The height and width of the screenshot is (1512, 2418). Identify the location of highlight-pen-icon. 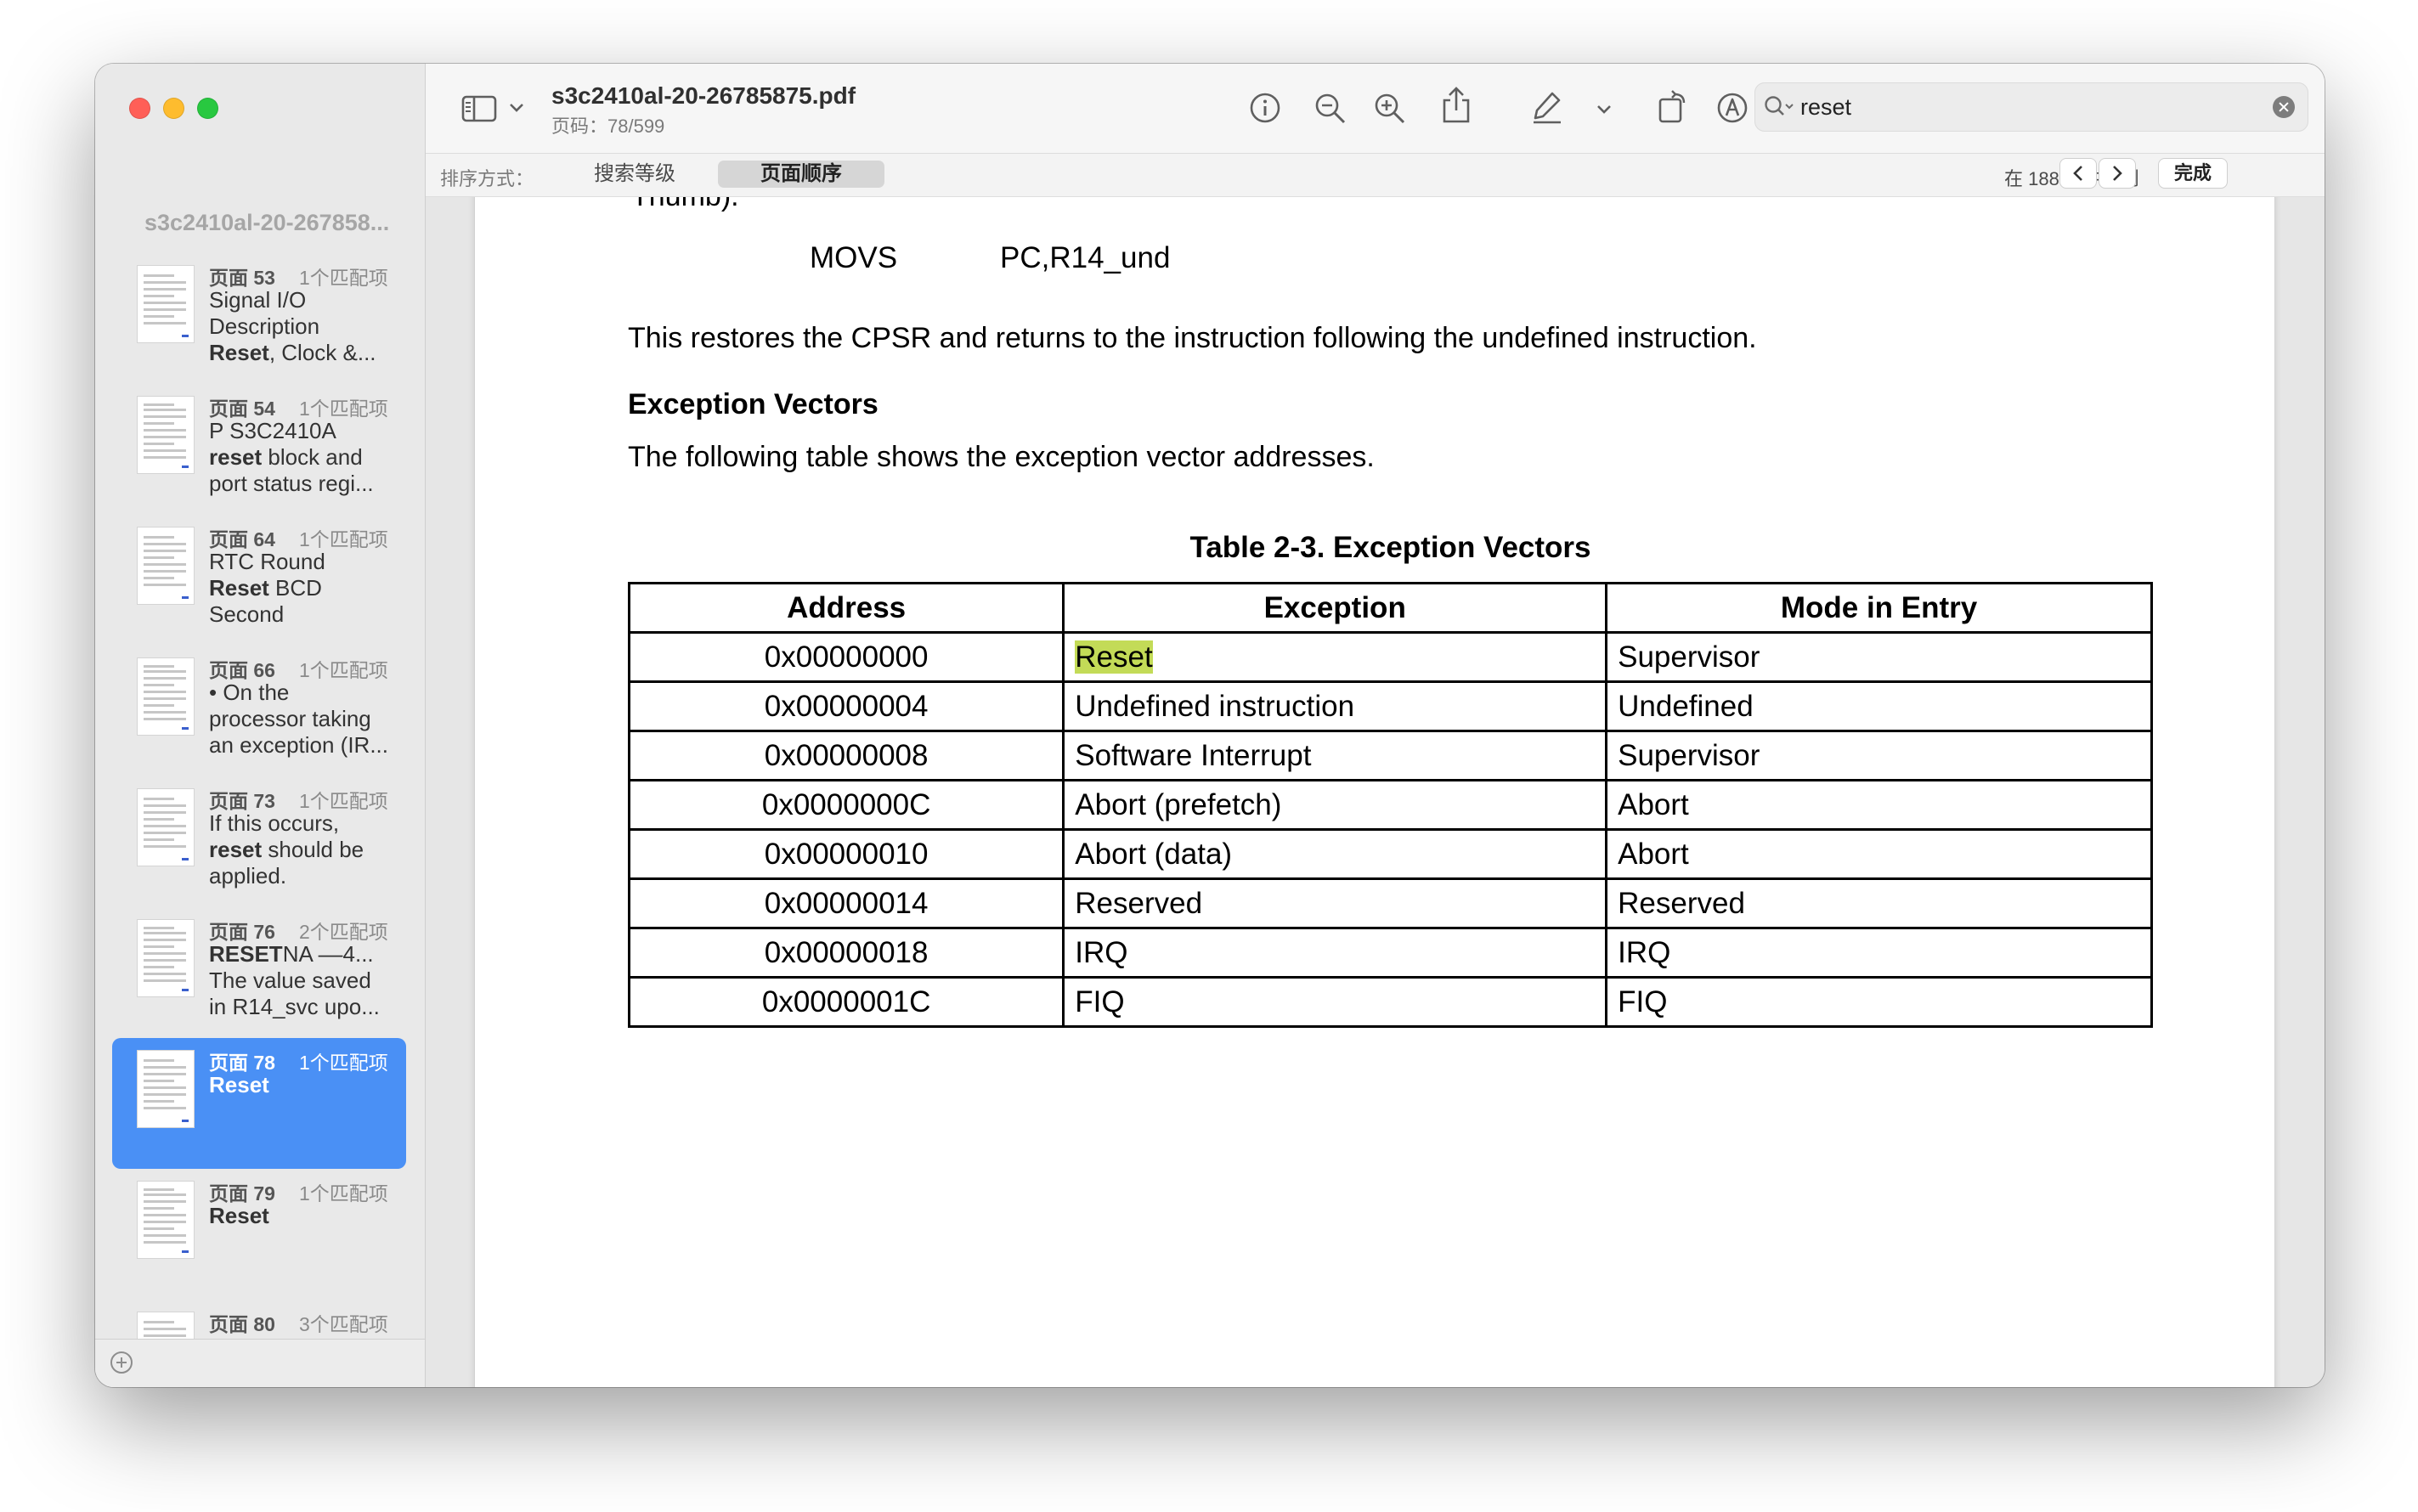
(1547, 107).